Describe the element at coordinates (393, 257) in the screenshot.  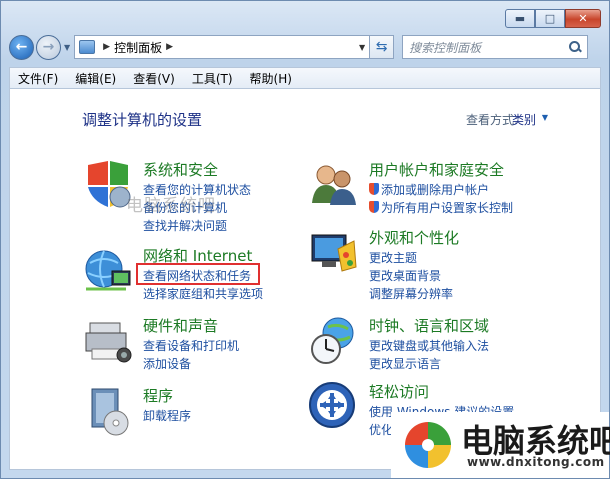
I see `link-change-theme: 更改主题` at that location.